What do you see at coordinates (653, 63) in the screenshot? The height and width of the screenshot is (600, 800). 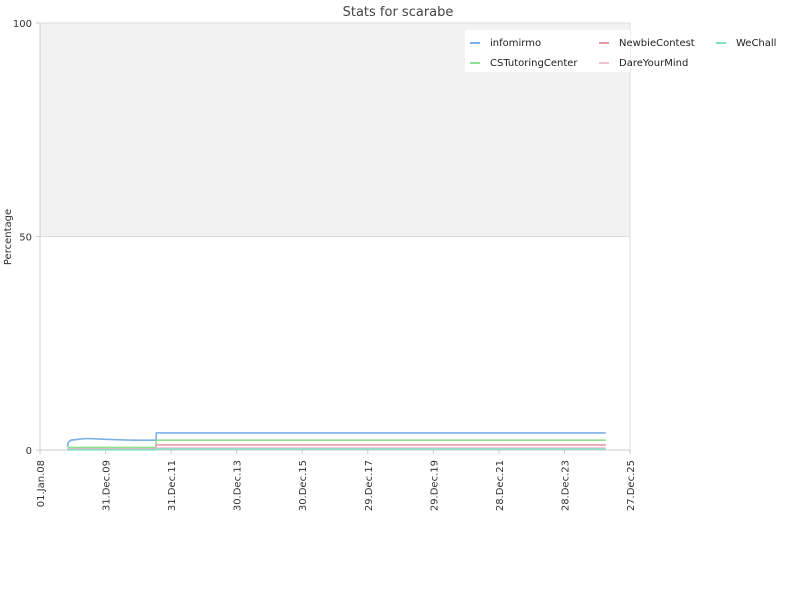 I see `legend-label: DareYourMind` at bounding box center [653, 63].